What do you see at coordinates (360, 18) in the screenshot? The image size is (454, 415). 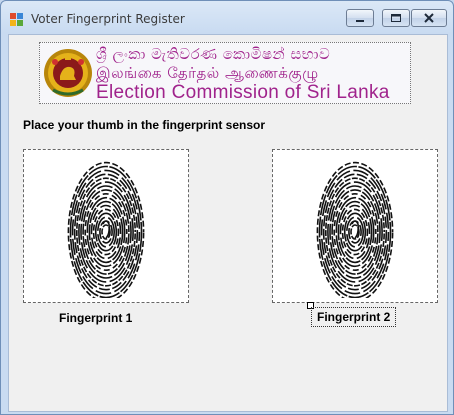 I see `minimize-button` at bounding box center [360, 18].